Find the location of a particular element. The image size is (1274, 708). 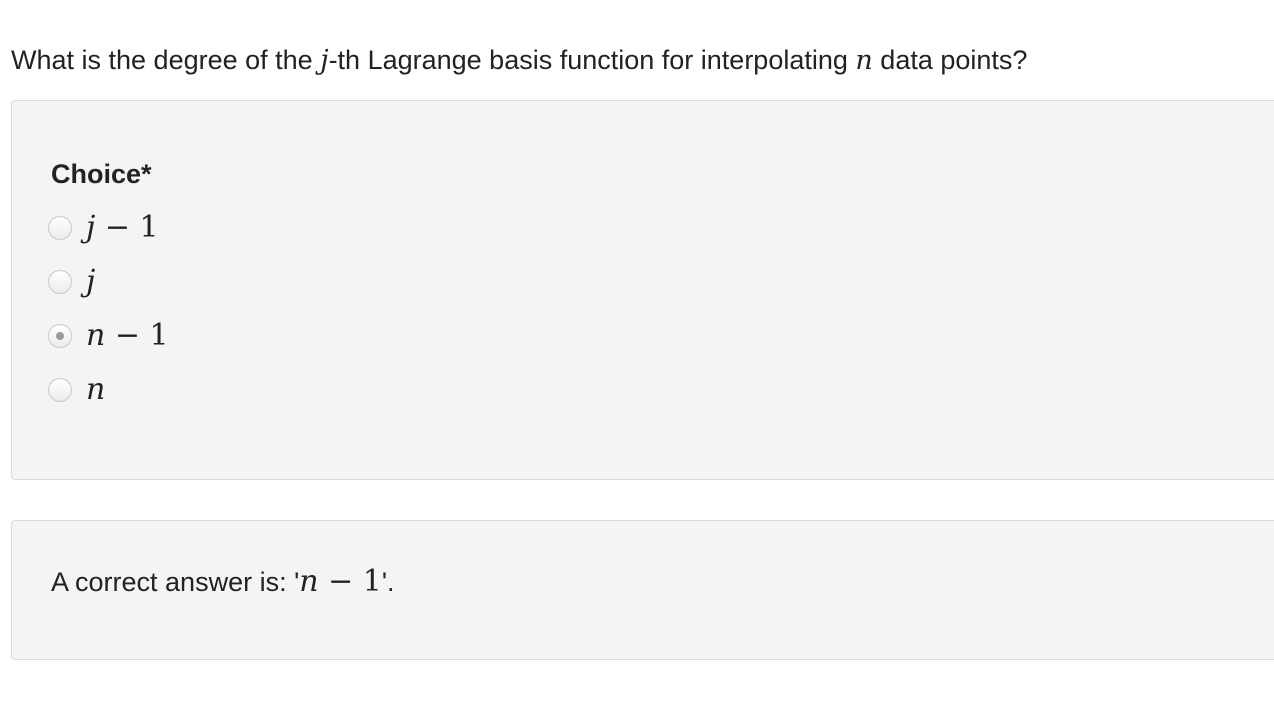

choice-label: j is located at coordinates (90, 282).